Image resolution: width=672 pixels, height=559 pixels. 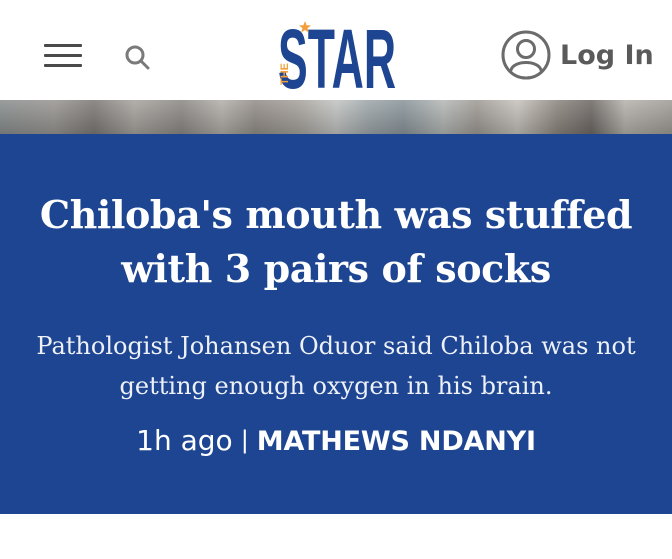 I want to click on logo-small-text: THE, so click(x=285, y=74).